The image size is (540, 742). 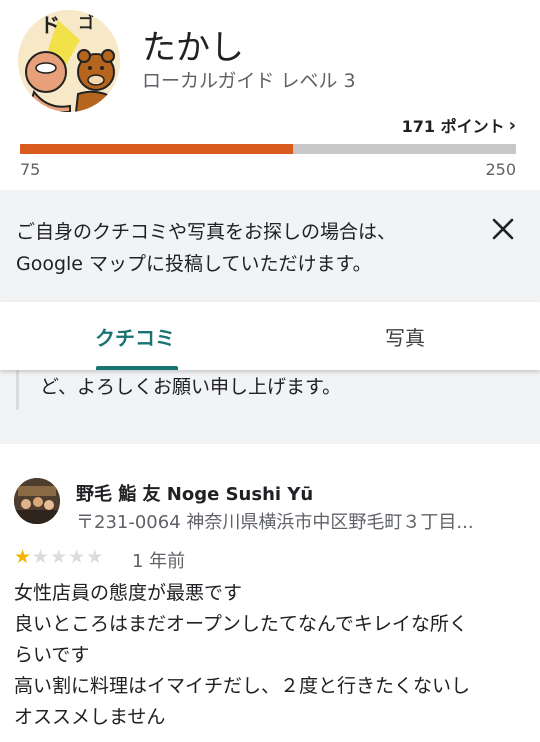 What do you see at coordinates (193, 48) in the screenshot?
I see `profile-name: たかし` at bounding box center [193, 48].